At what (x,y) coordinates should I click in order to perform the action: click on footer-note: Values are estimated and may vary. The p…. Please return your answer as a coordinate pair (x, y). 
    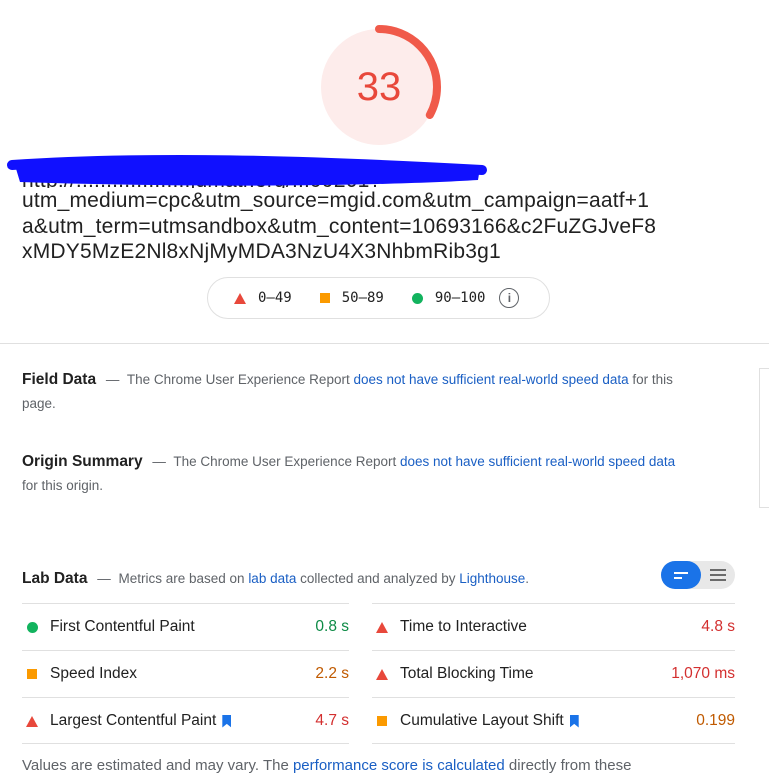
    Looking at the image, I should click on (326, 765).